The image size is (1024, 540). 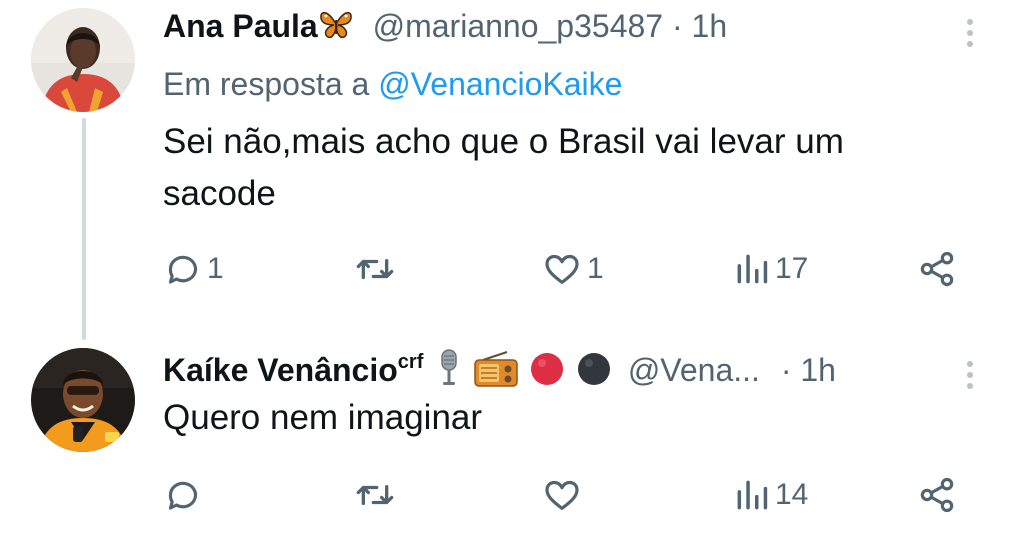 I want to click on butterfly-icon, so click(x=336, y=28).